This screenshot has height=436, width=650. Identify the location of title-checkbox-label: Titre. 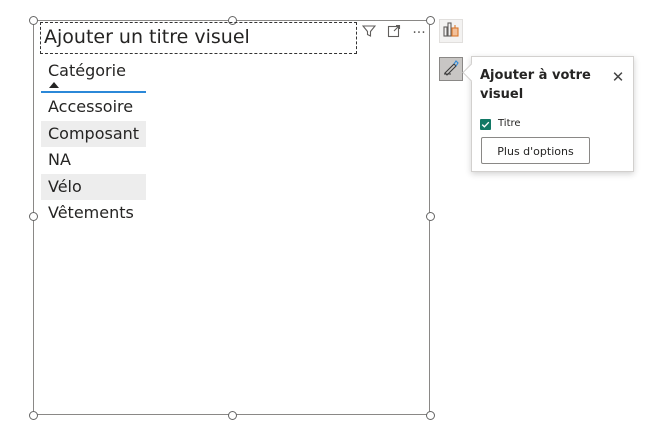
(509, 123).